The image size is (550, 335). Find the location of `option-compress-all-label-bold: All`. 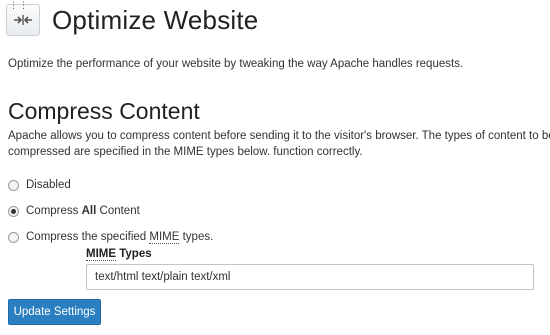

option-compress-all-label-bold: All is located at coordinates (89, 211).